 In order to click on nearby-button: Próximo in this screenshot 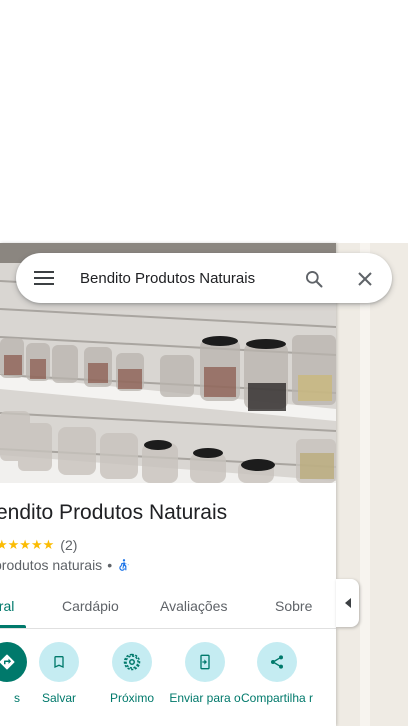, I will do `click(132, 672)`.